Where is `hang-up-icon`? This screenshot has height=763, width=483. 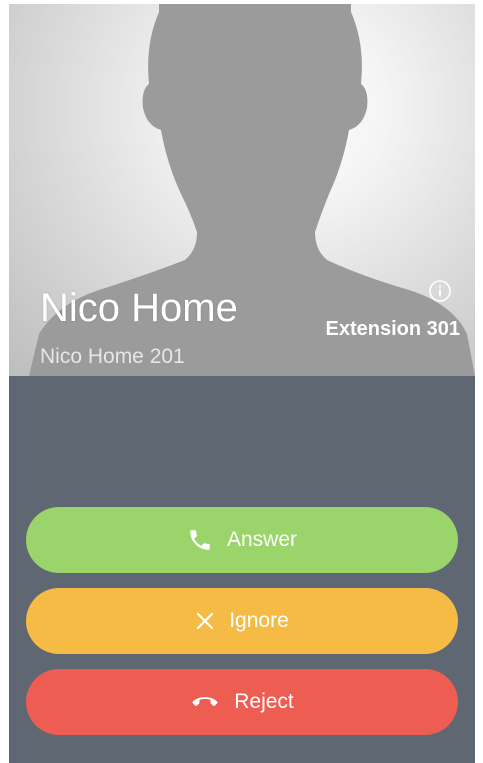 hang-up-icon is located at coordinates (205, 702).